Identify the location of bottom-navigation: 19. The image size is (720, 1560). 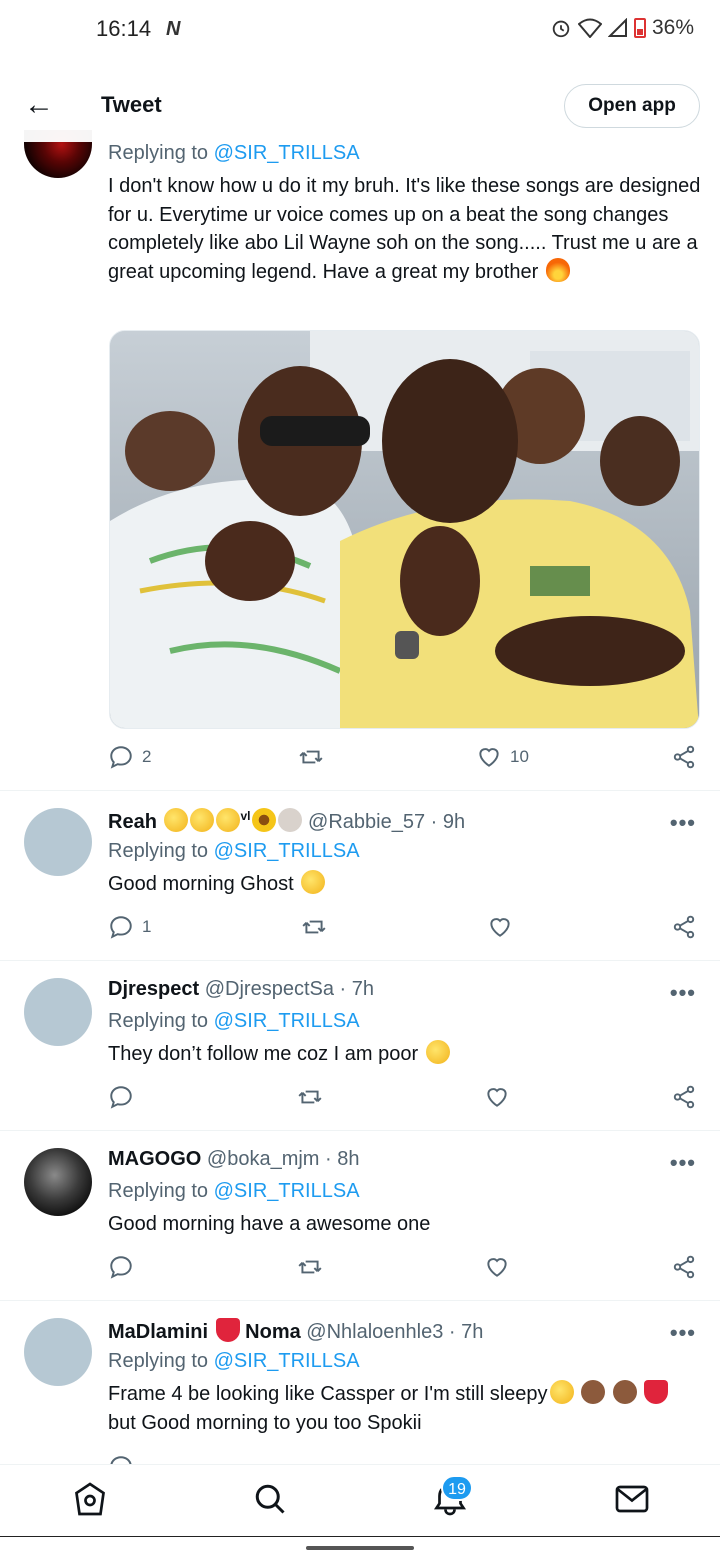
(360, 1500).